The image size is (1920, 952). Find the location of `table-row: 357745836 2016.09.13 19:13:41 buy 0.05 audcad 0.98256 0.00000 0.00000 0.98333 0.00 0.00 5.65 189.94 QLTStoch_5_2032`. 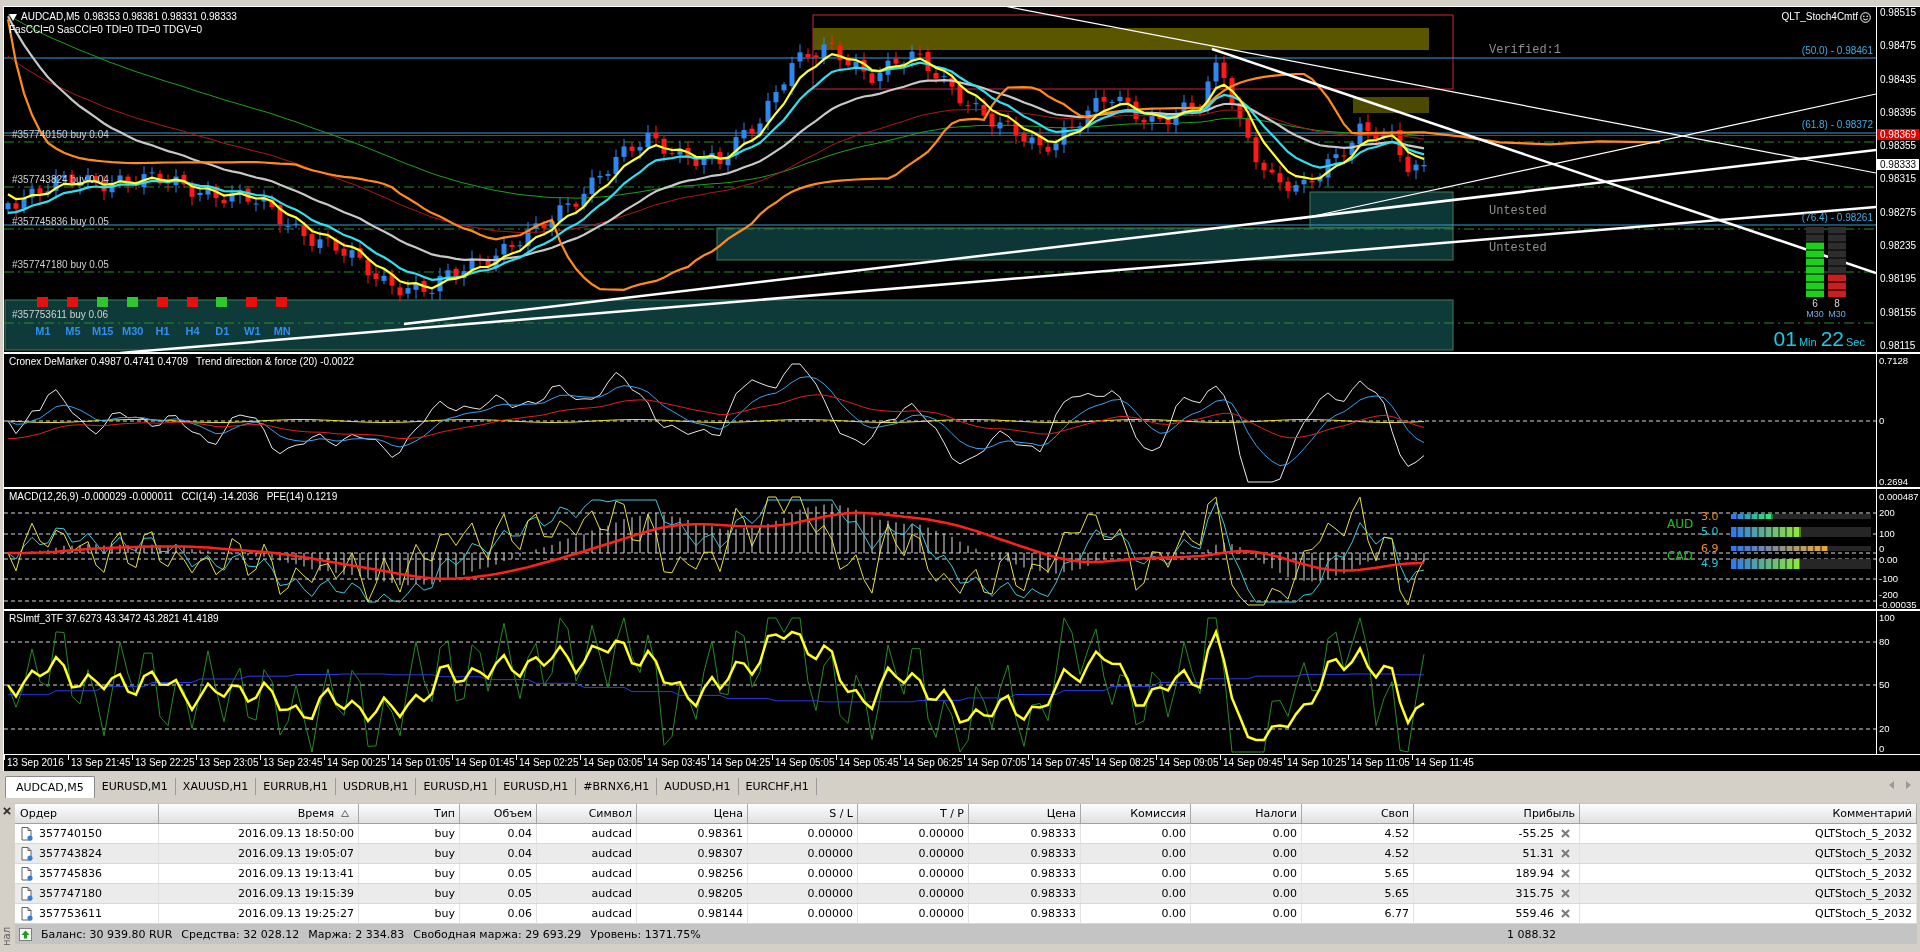

table-row: 357745836 2016.09.13 19:13:41 buy 0.05 audcad 0.98256 0.00000 0.00000 0.98333 0.00 0.00 5.65 189.94 QLTStoch_5_2032 is located at coordinates (966, 874).